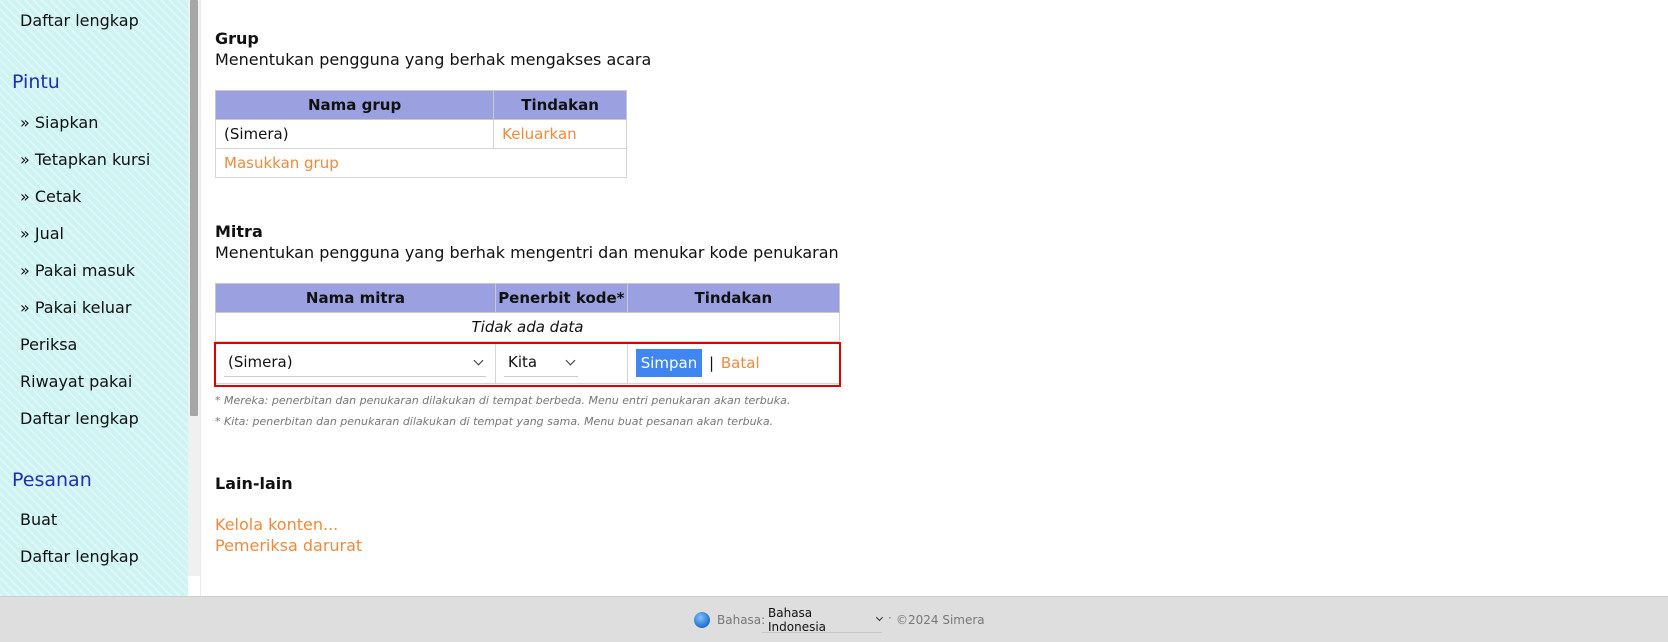 The height and width of the screenshot is (642, 1668). I want to click on sidebar-item-jual: » Jual, so click(42, 233).